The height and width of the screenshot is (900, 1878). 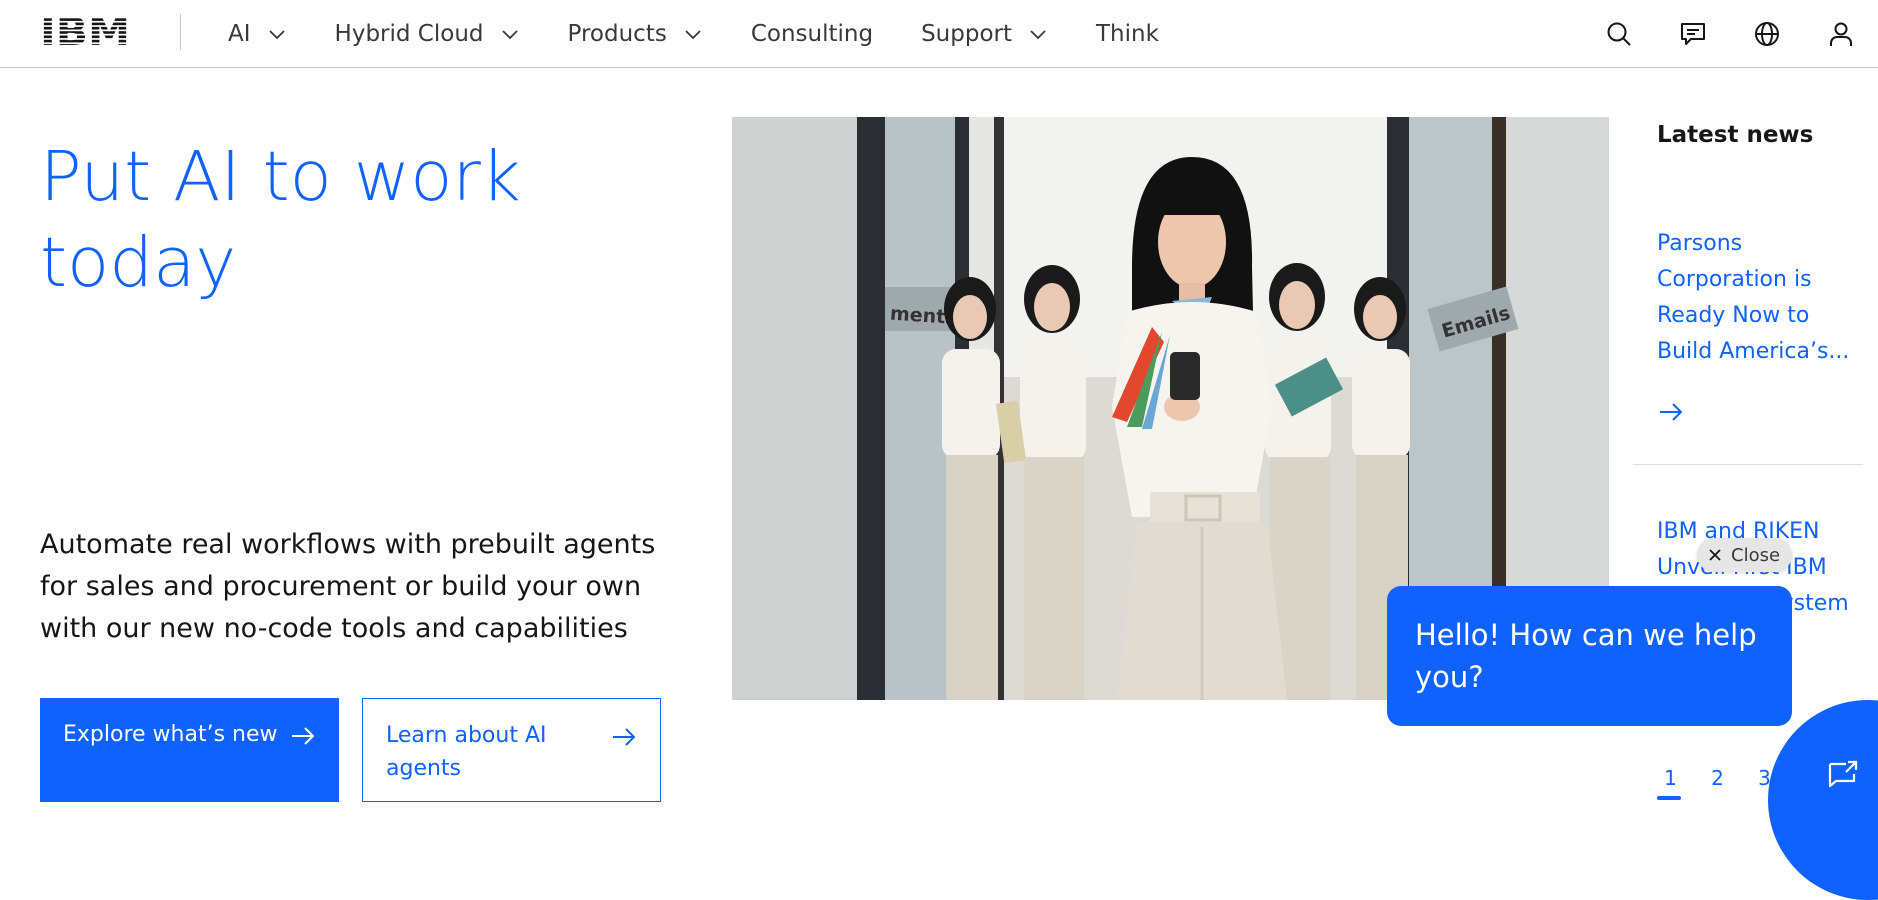 I want to click on nav-item-consulting: Consulting, so click(x=812, y=34).